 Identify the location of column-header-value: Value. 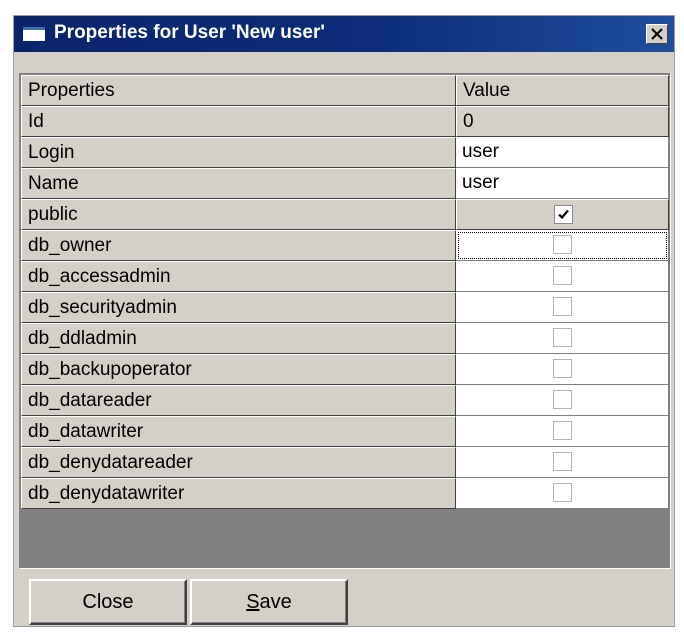
(562, 90).